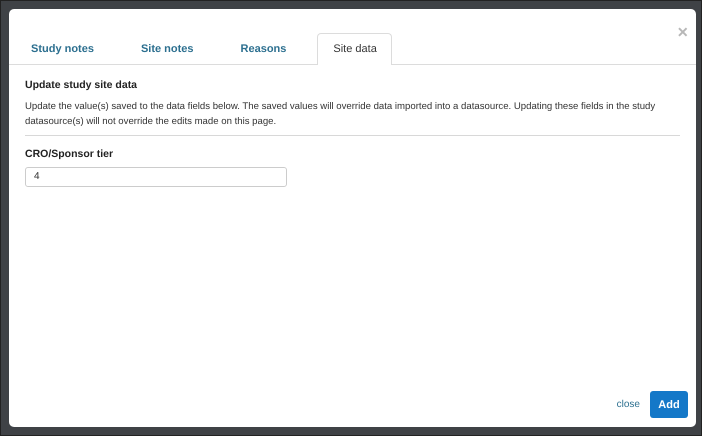  I want to click on tab: Study notes, so click(62, 49).